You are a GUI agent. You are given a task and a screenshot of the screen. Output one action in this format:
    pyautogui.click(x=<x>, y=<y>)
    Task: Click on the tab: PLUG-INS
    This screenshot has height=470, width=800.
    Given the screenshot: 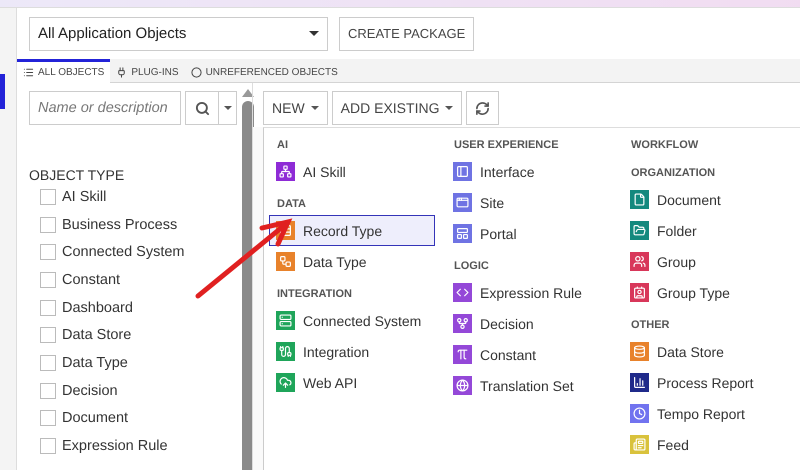 What is the action you would take?
    pyautogui.click(x=147, y=70)
    